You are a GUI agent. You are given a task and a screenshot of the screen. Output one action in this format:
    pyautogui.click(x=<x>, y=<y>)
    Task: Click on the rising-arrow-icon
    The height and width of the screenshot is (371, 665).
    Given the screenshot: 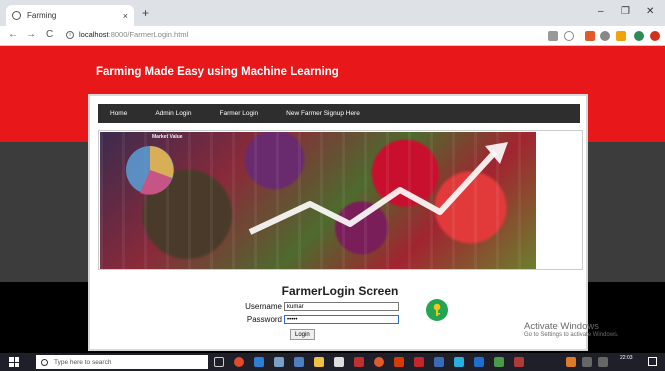 What is the action you would take?
    pyautogui.click(x=317, y=188)
    